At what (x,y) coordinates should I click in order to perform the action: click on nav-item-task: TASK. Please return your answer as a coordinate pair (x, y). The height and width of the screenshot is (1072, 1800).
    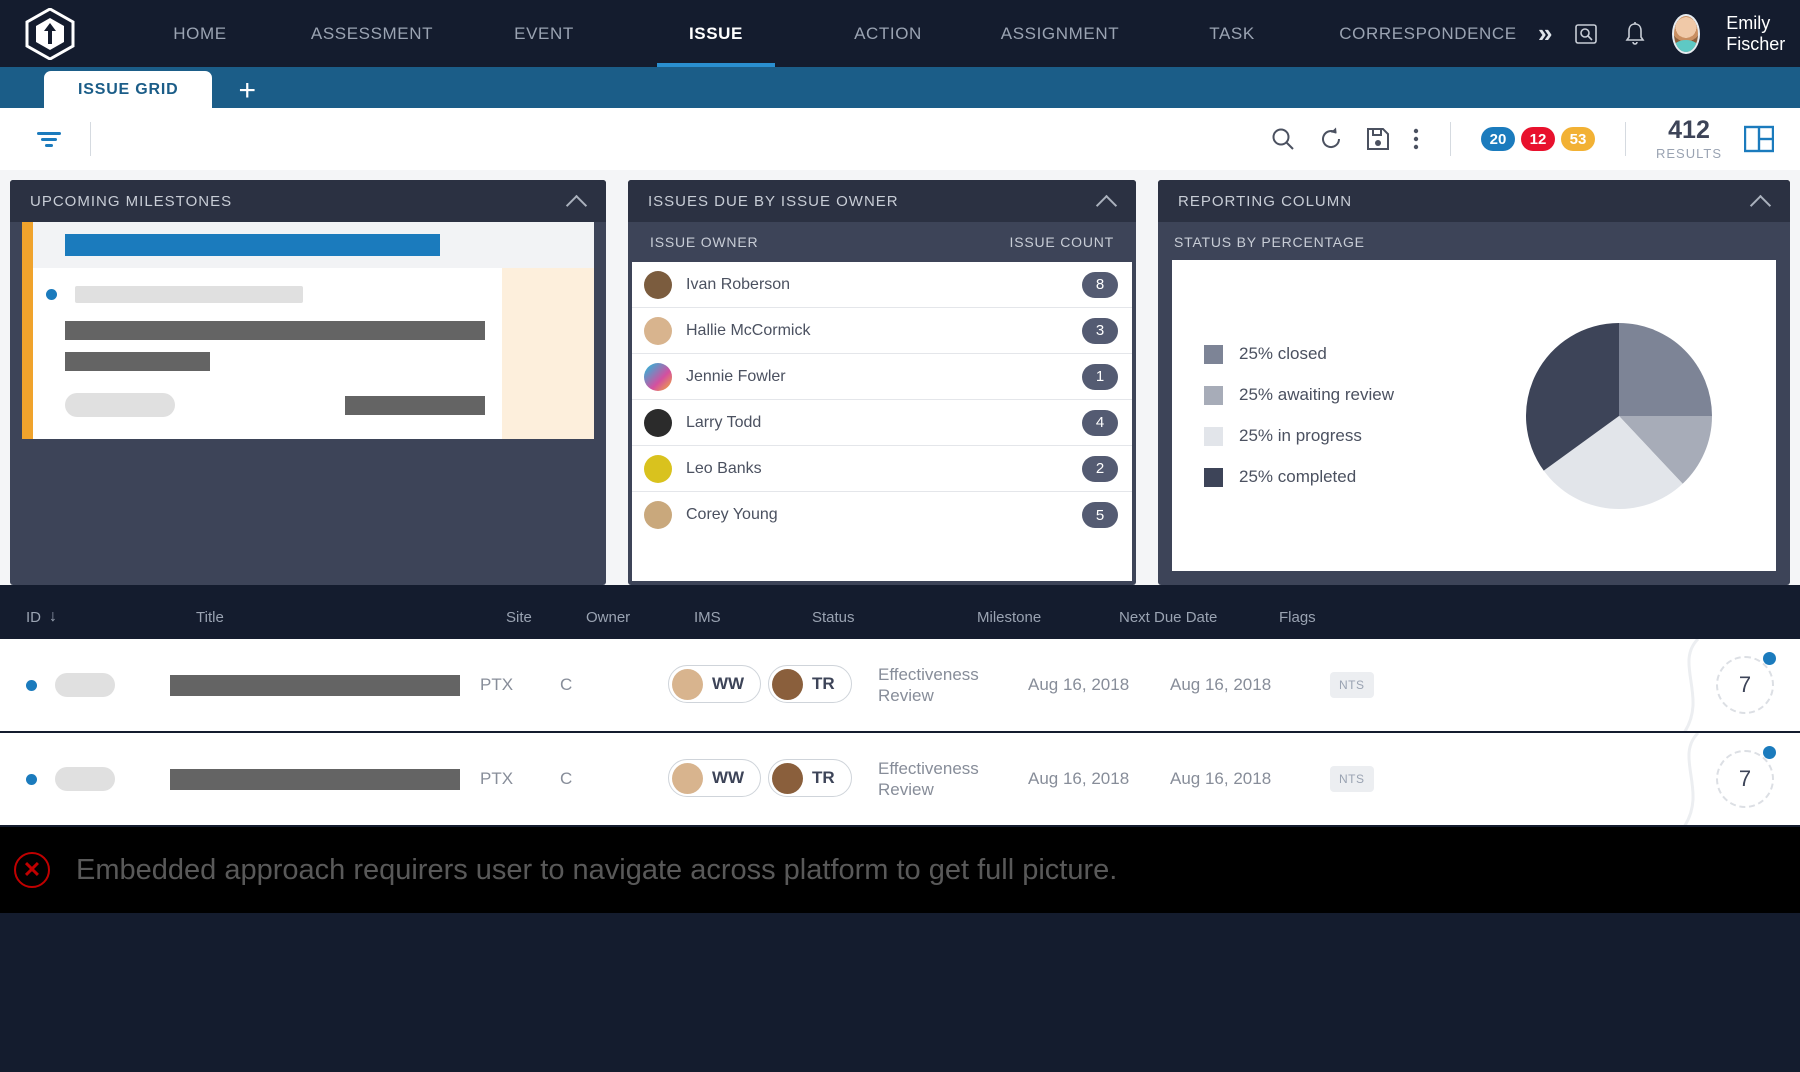
    Looking at the image, I should click on (1232, 33).